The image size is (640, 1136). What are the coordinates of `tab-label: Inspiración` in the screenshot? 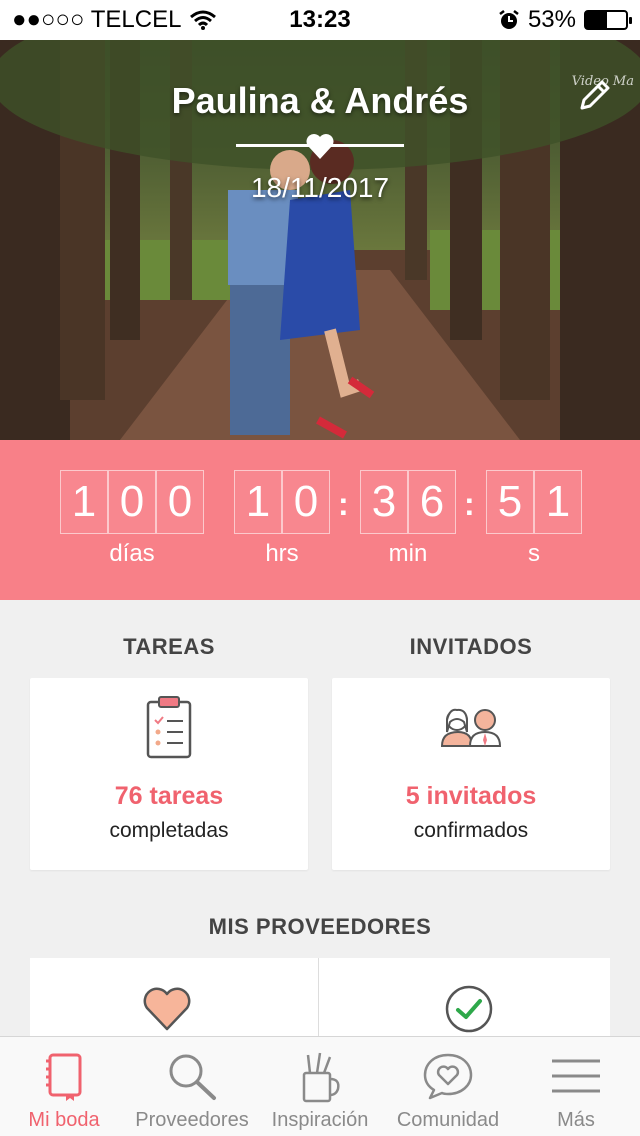 It's located at (320, 1120).